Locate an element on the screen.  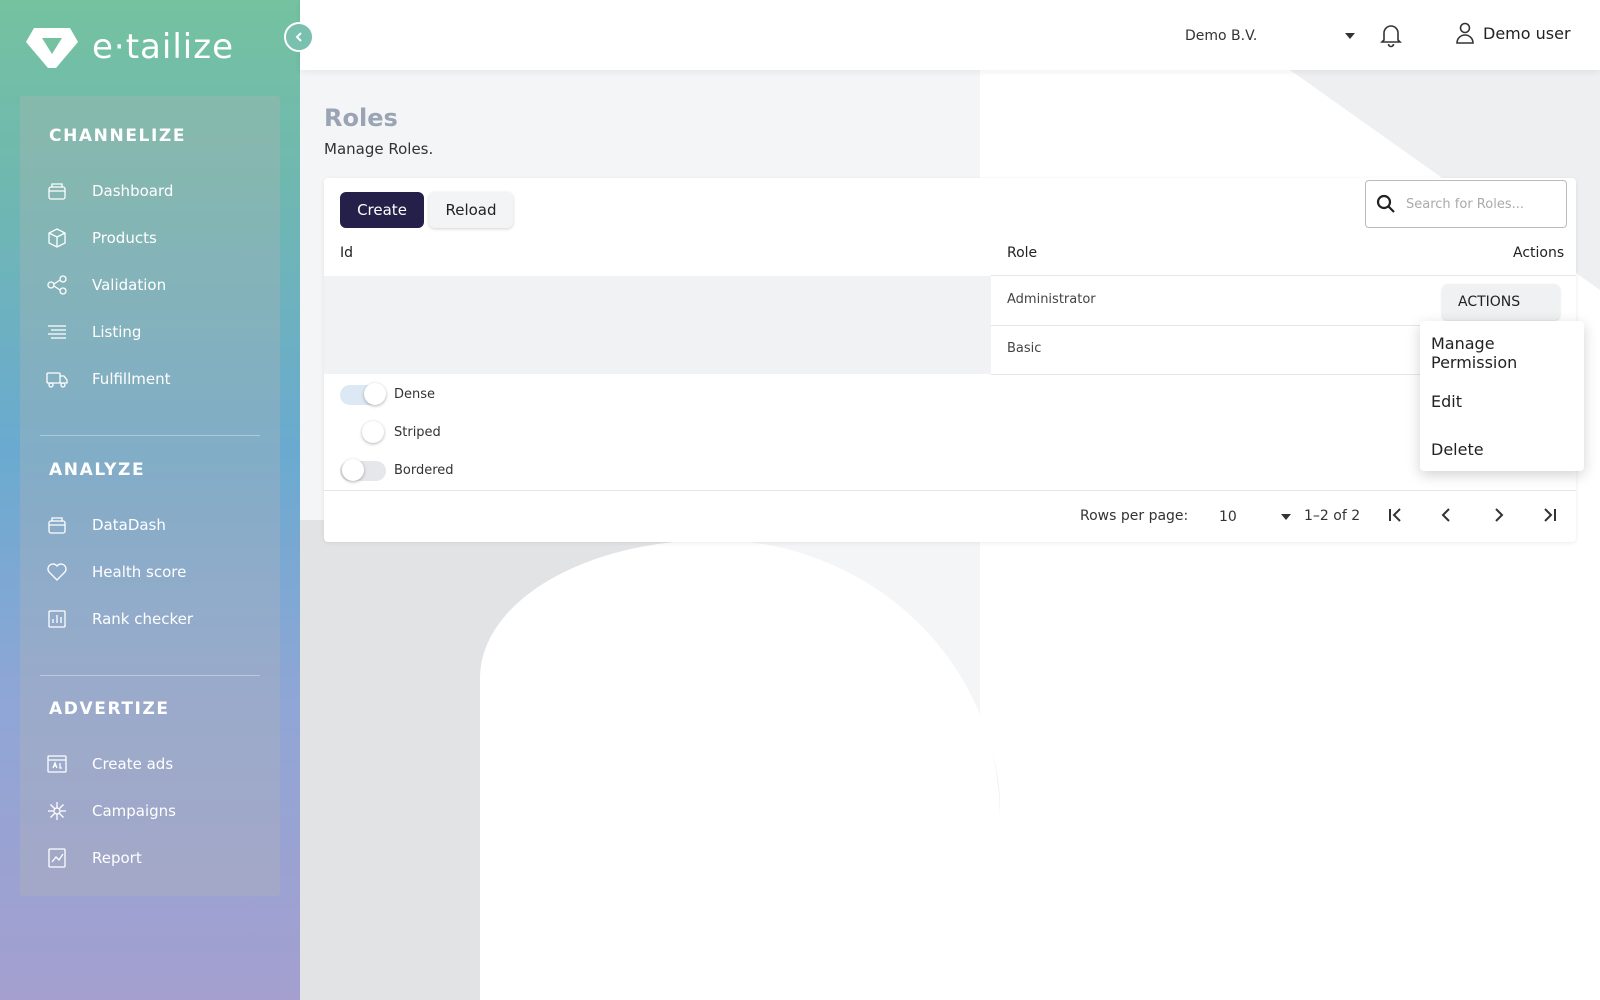
first-page-icon is located at coordinates (1396, 515).